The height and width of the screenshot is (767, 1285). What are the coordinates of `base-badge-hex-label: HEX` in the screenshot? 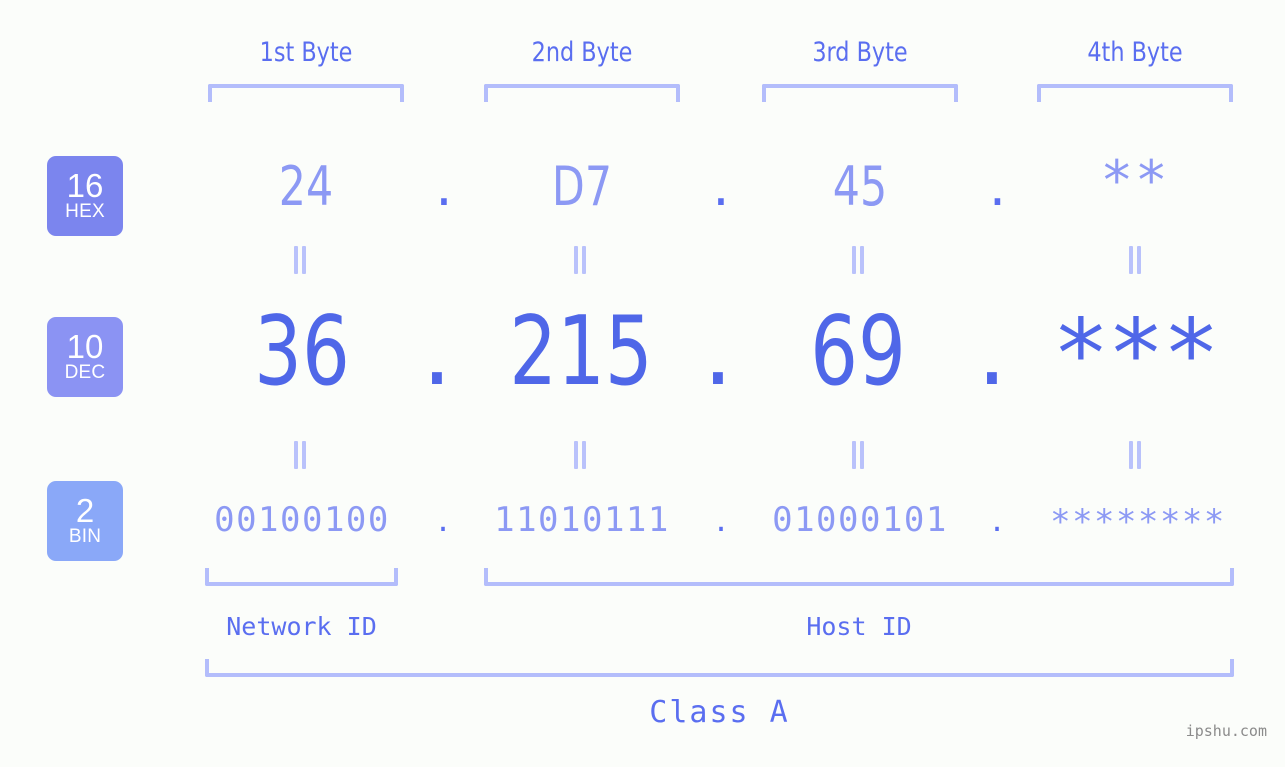 It's located at (85, 211).